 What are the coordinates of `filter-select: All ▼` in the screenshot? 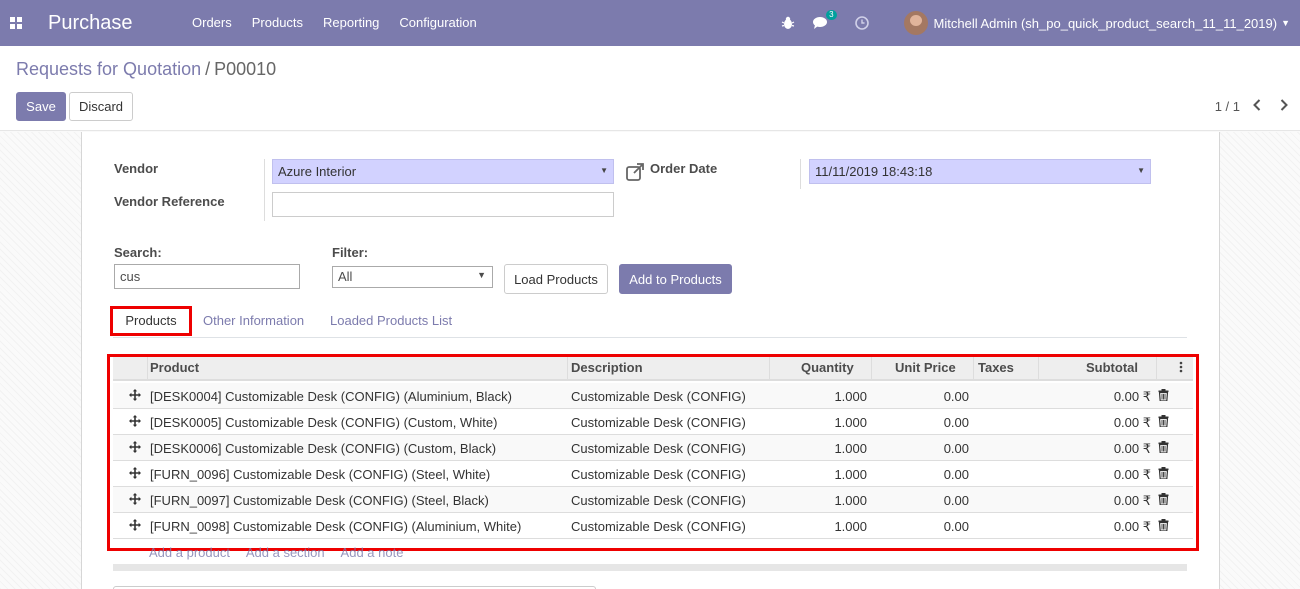 It's located at (412, 277).